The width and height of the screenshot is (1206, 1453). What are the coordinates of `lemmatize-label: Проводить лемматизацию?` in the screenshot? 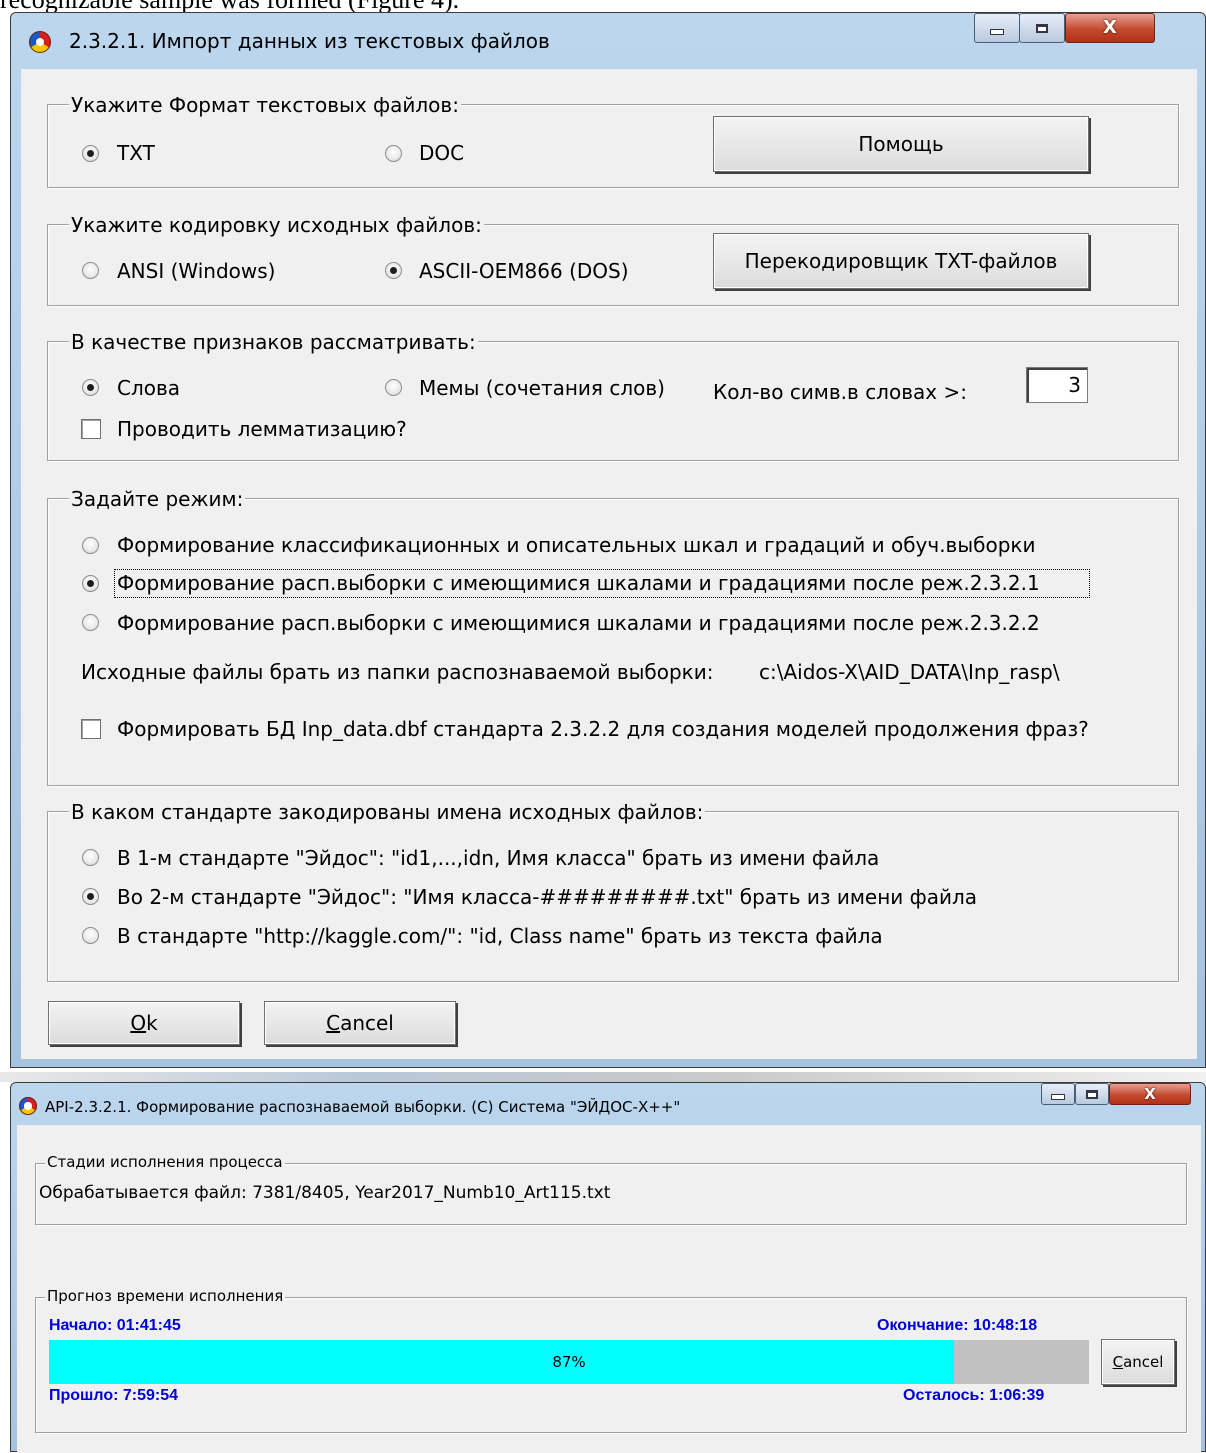 It's located at (262, 429).